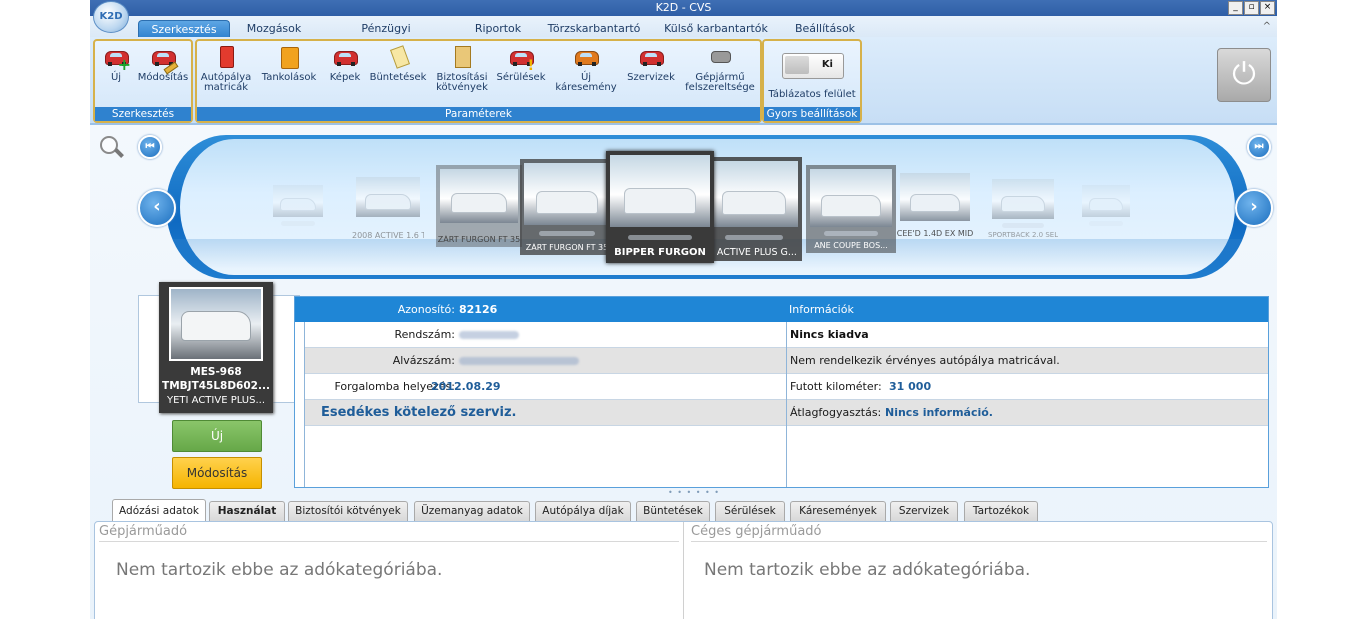 The width and height of the screenshot is (1366, 619). I want to click on restore-button: ▫, so click(1251, 8).